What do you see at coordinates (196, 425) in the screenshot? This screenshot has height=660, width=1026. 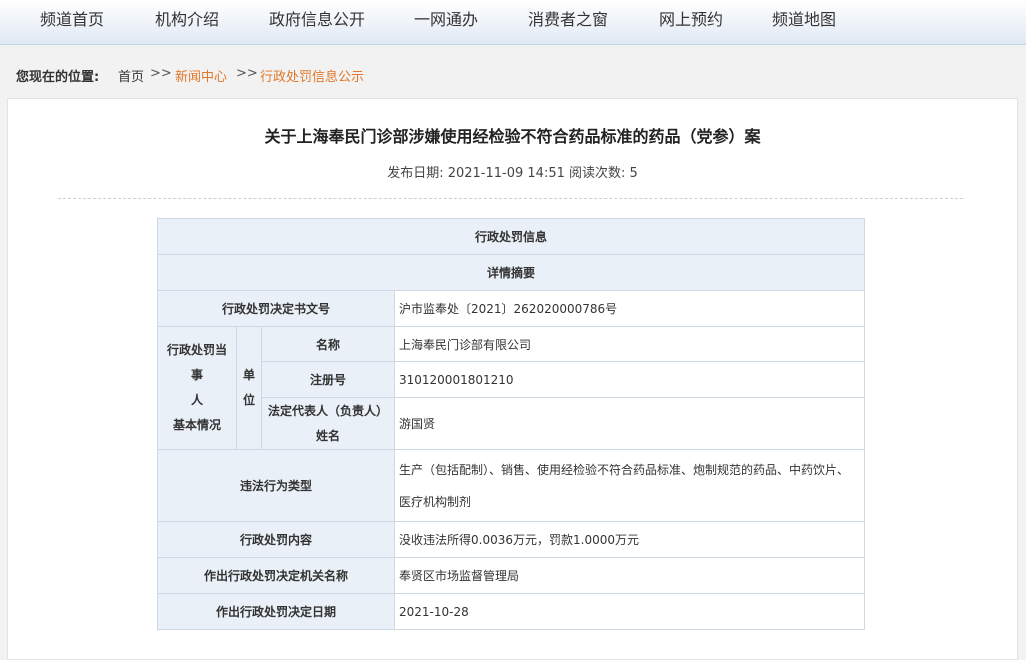 I see `party-label-line: 基本情况` at bounding box center [196, 425].